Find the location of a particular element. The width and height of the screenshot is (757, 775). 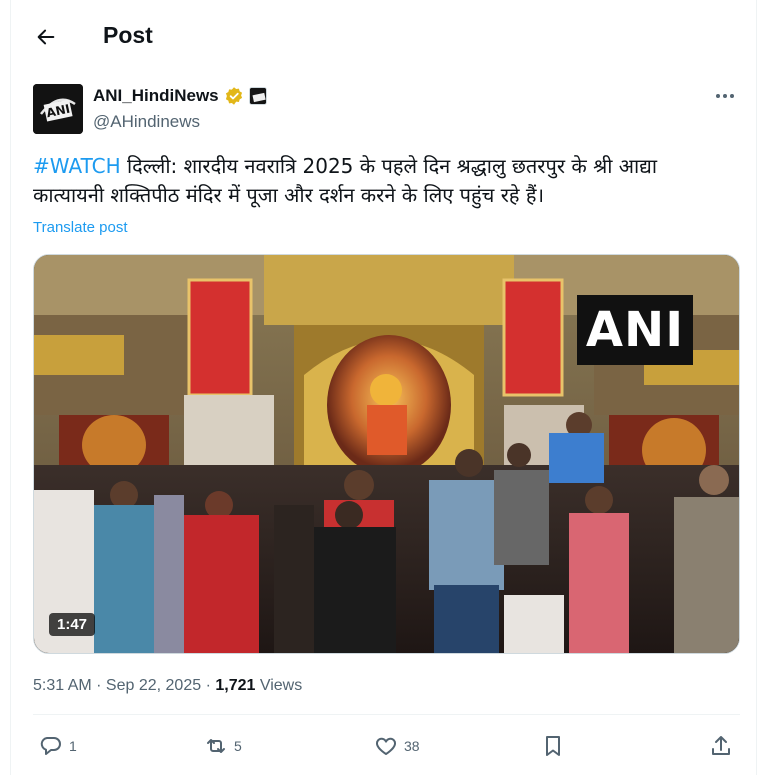

bookmark-button is located at coordinates (553, 746).